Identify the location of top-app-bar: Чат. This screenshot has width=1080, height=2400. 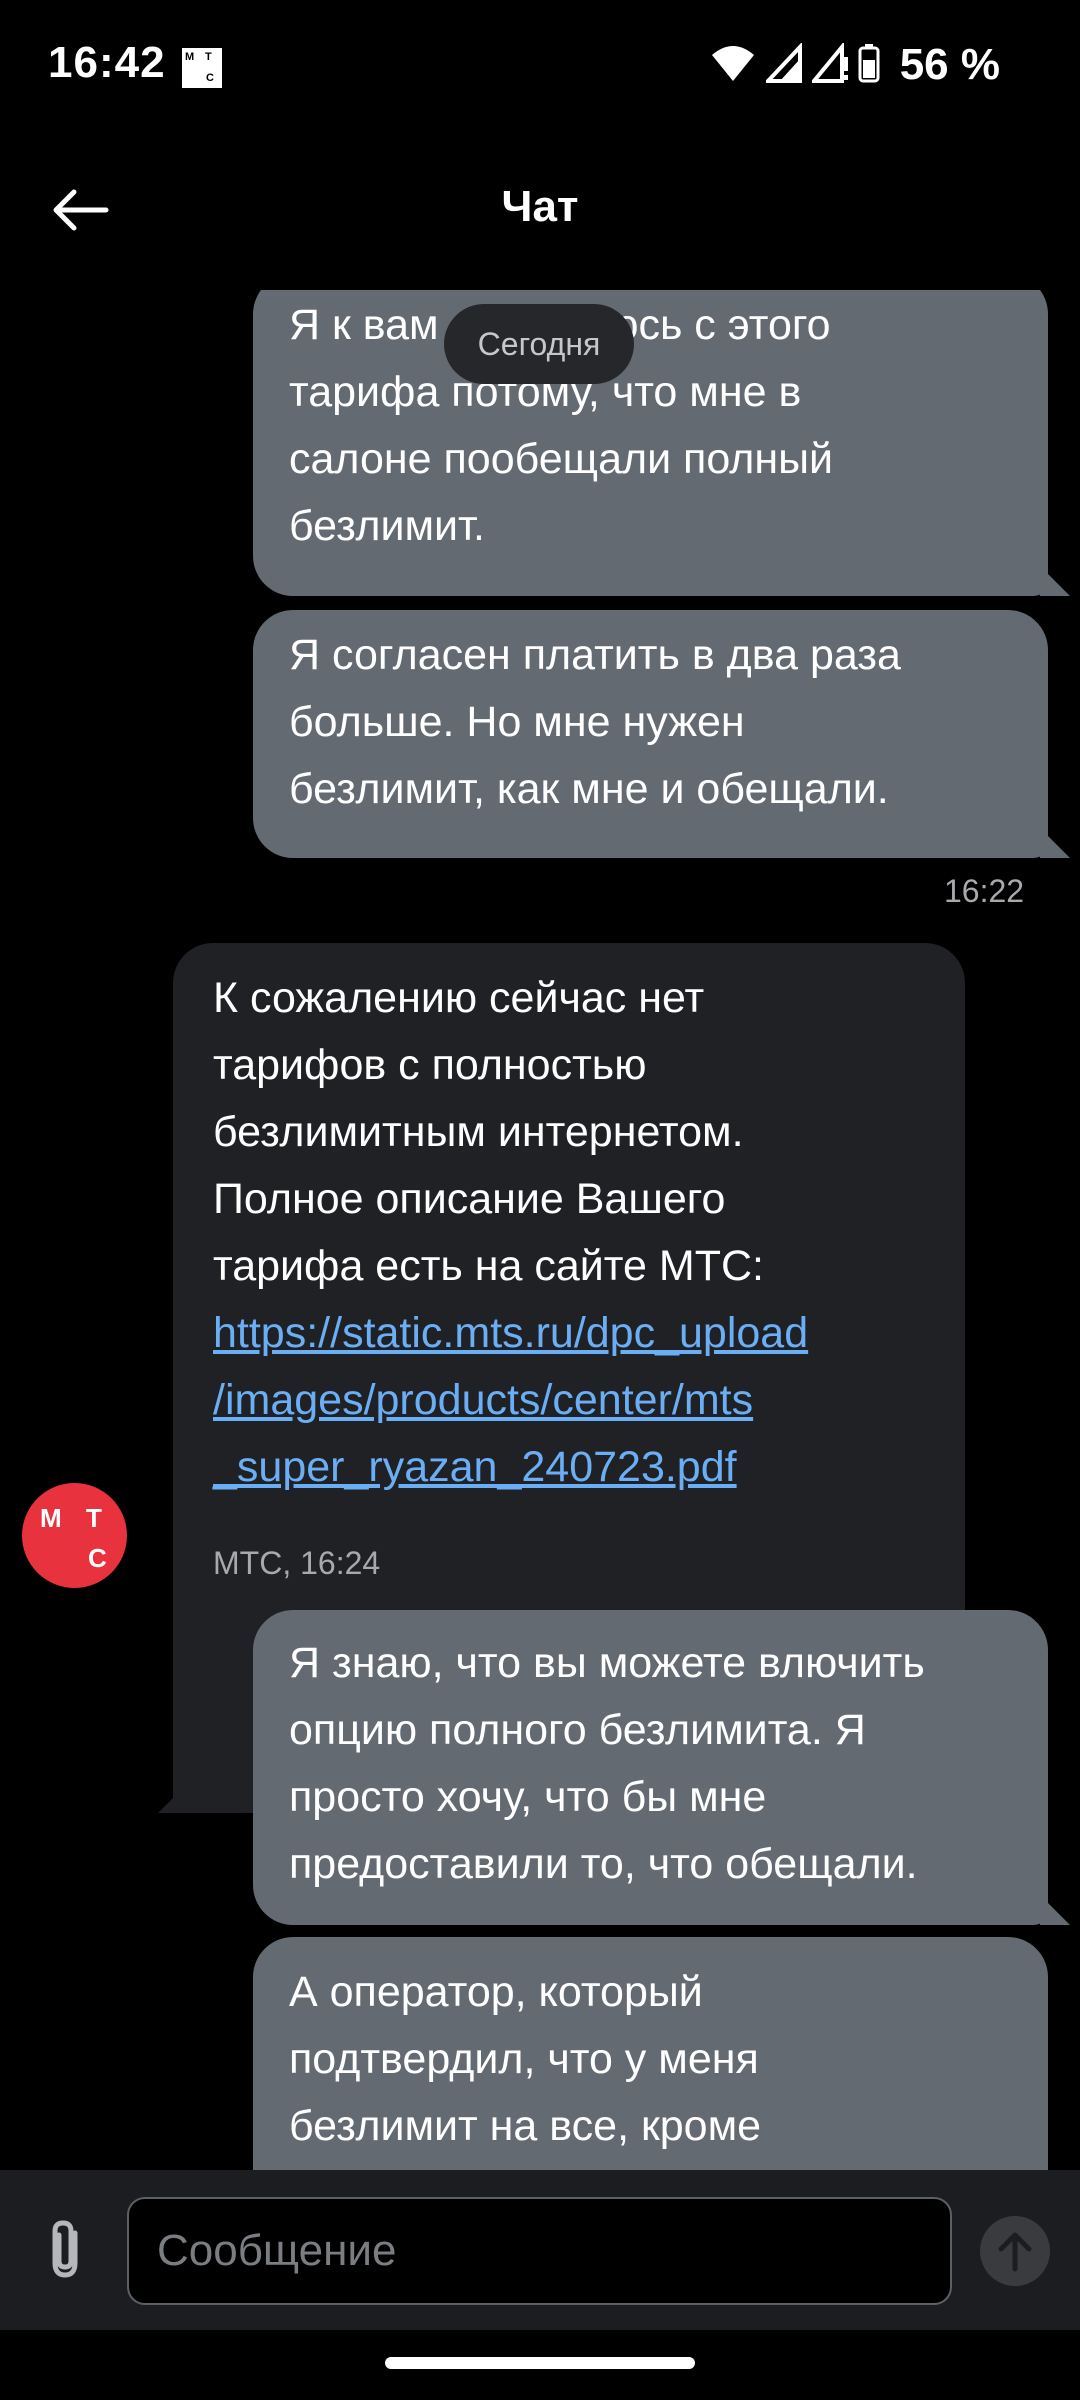
(540, 210).